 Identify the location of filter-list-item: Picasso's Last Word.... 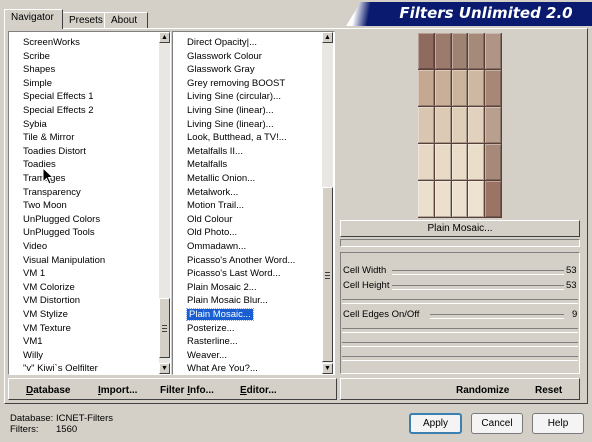
(227, 273).